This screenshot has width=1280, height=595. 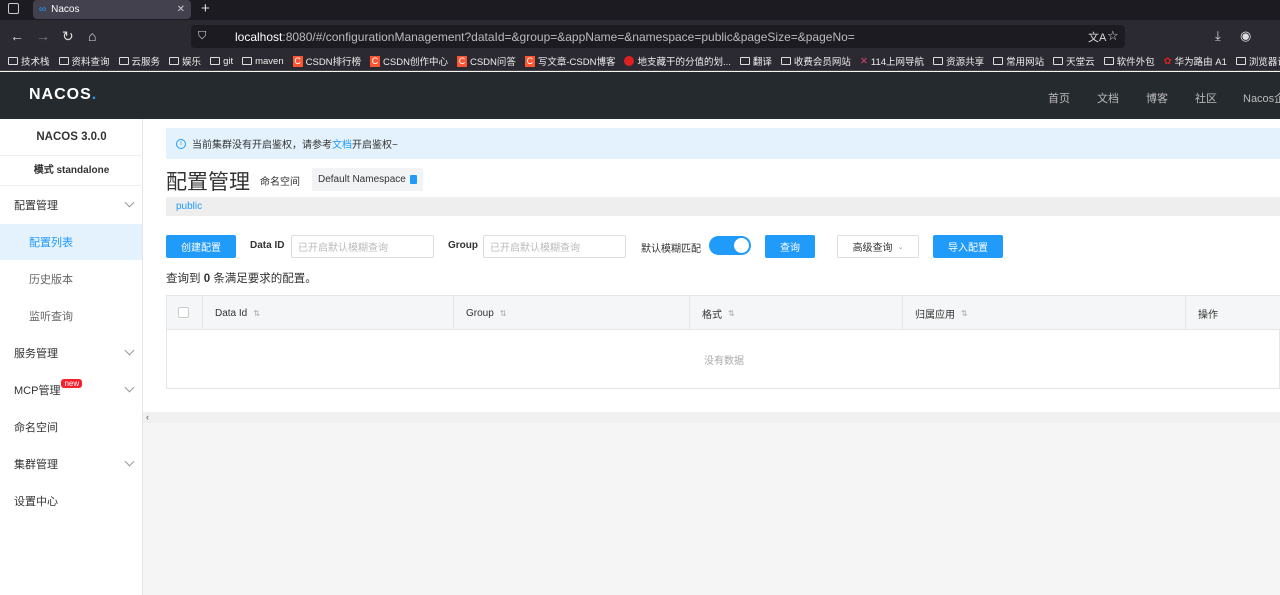 What do you see at coordinates (35, 62) in the screenshot?
I see `bookmark-label: 技术栈` at bounding box center [35, 62].